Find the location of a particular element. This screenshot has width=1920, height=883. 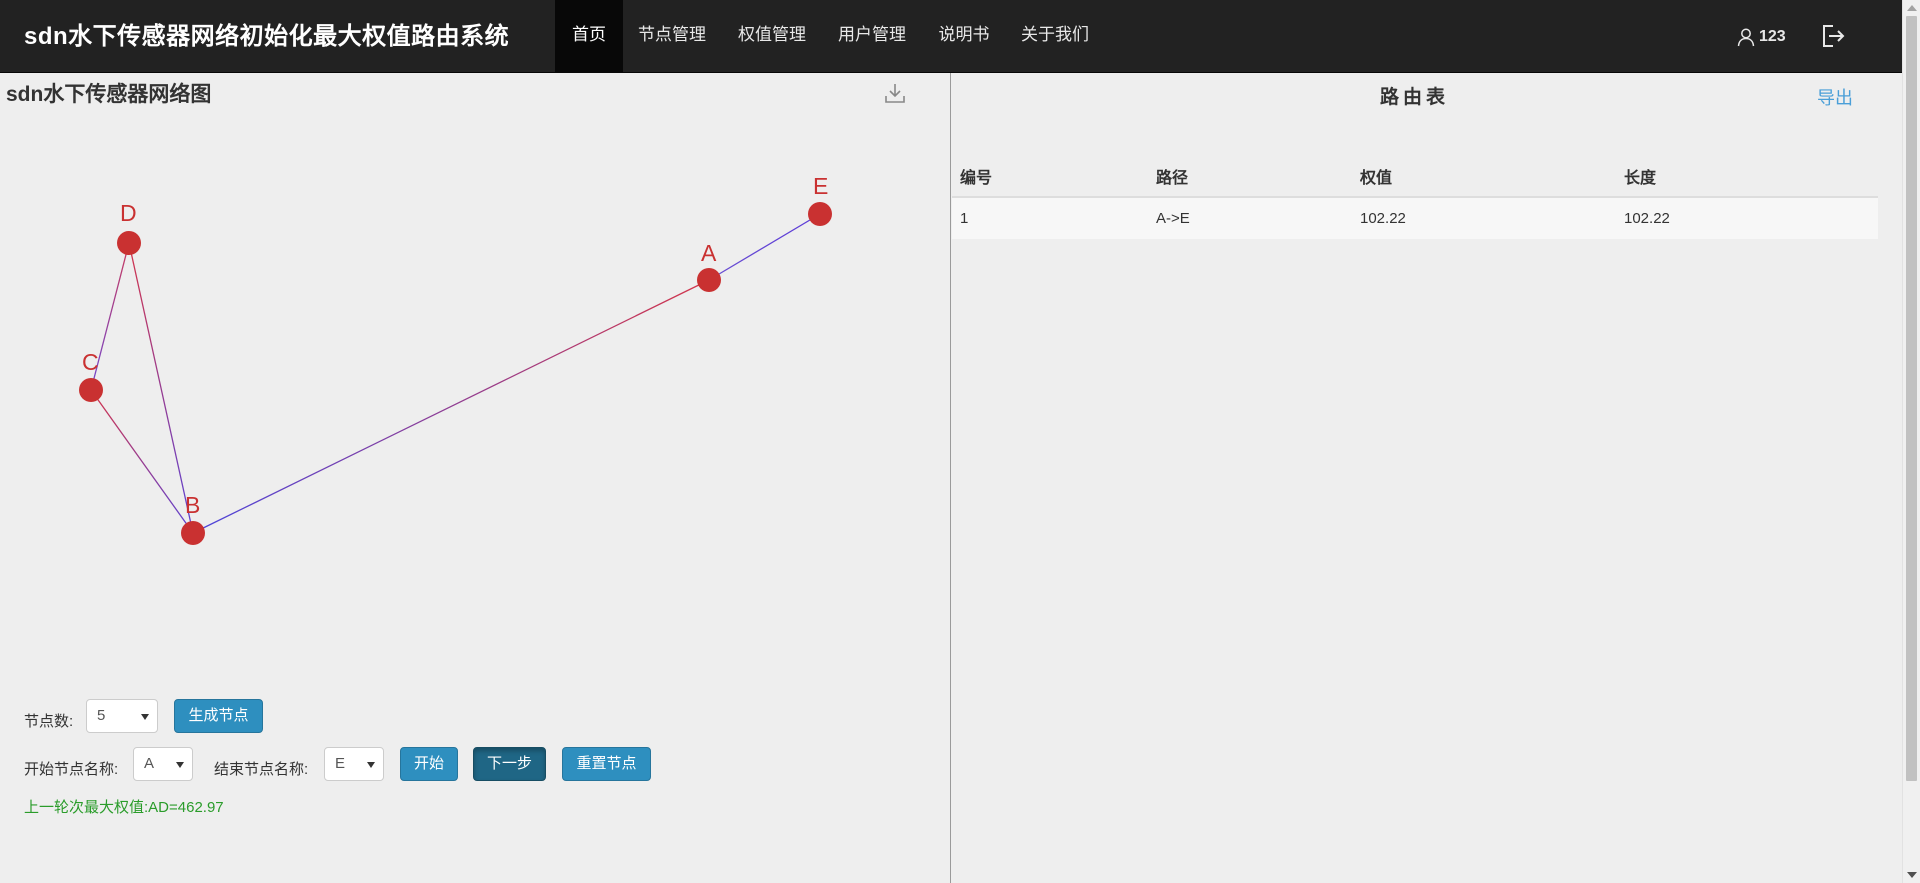

page-scrollbar is located at coordinates (1911, 441).